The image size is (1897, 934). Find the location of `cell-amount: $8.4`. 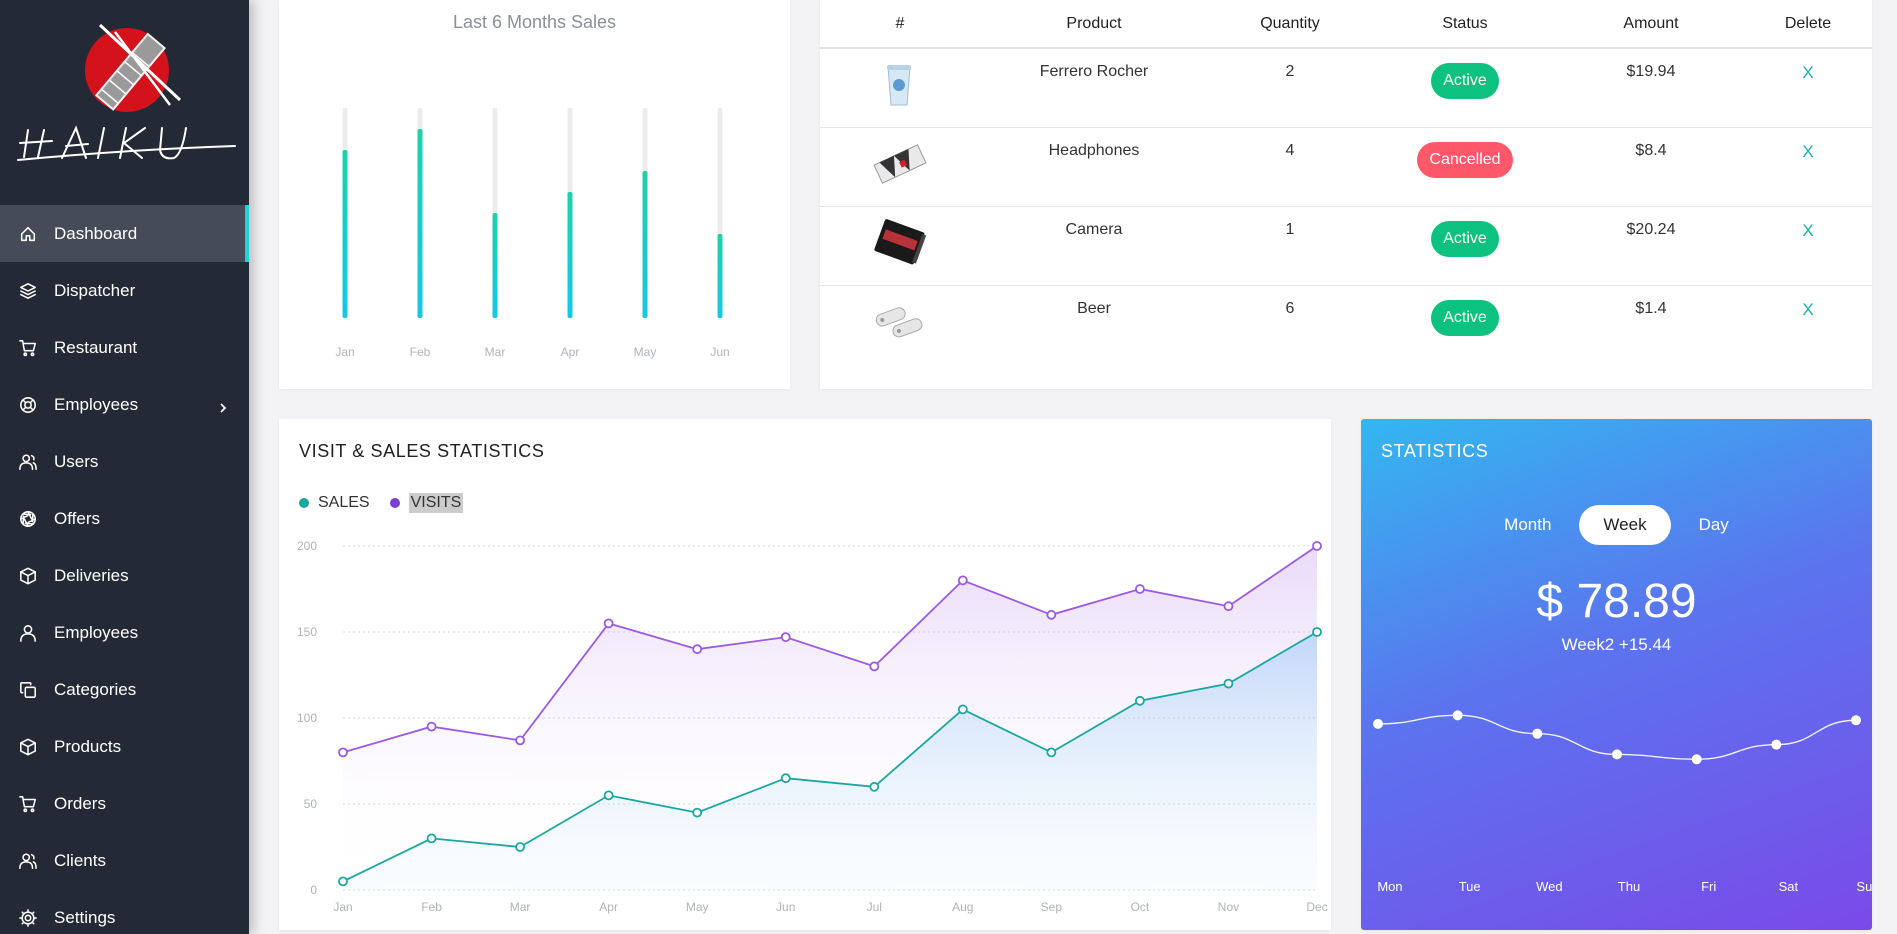

cell-amount: $8.4 is located at coordinates (1651, 167).